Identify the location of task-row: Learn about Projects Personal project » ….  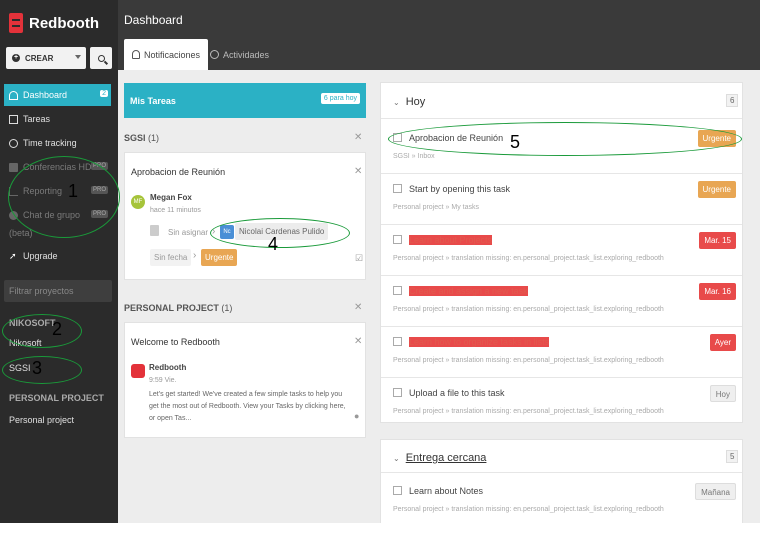
(561, 250).